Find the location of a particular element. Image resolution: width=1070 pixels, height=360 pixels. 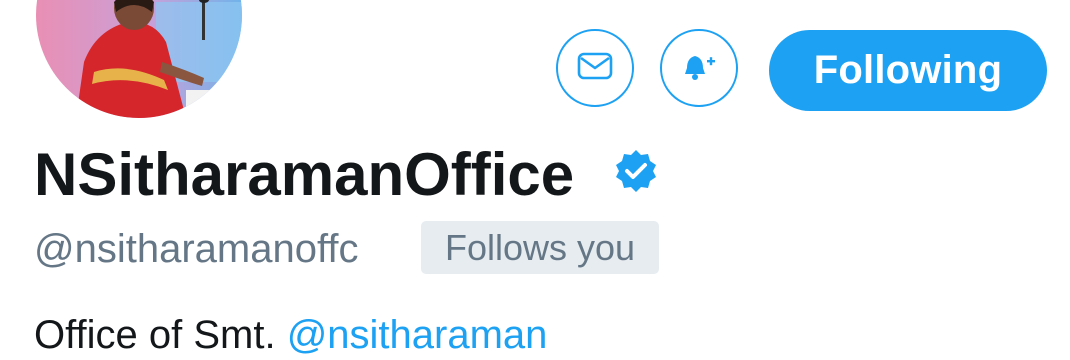

follows-you-badge: Follows you is located at coordinates (540, 247).